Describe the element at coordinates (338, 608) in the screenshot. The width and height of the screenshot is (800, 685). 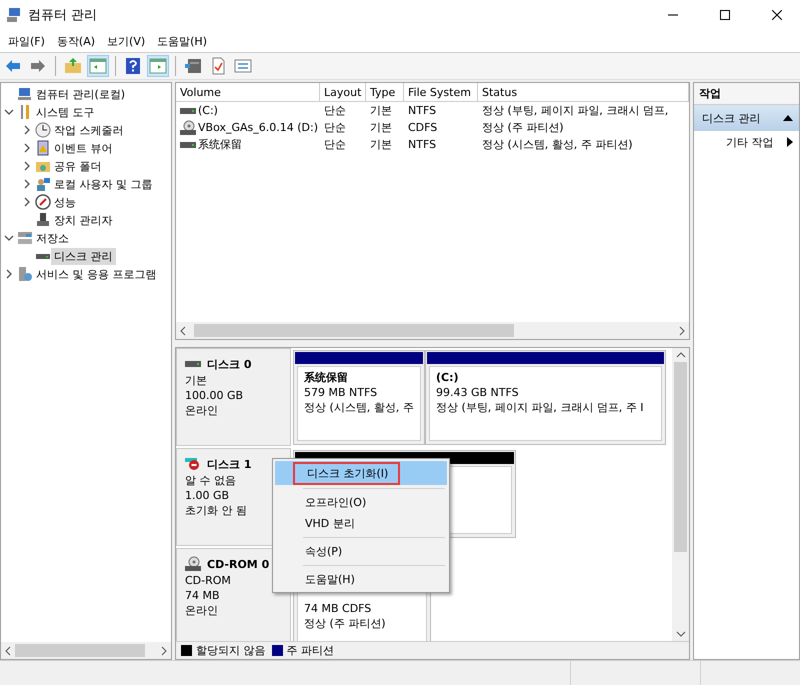
I see `partition-size: 74 MB CDFS` at that location.